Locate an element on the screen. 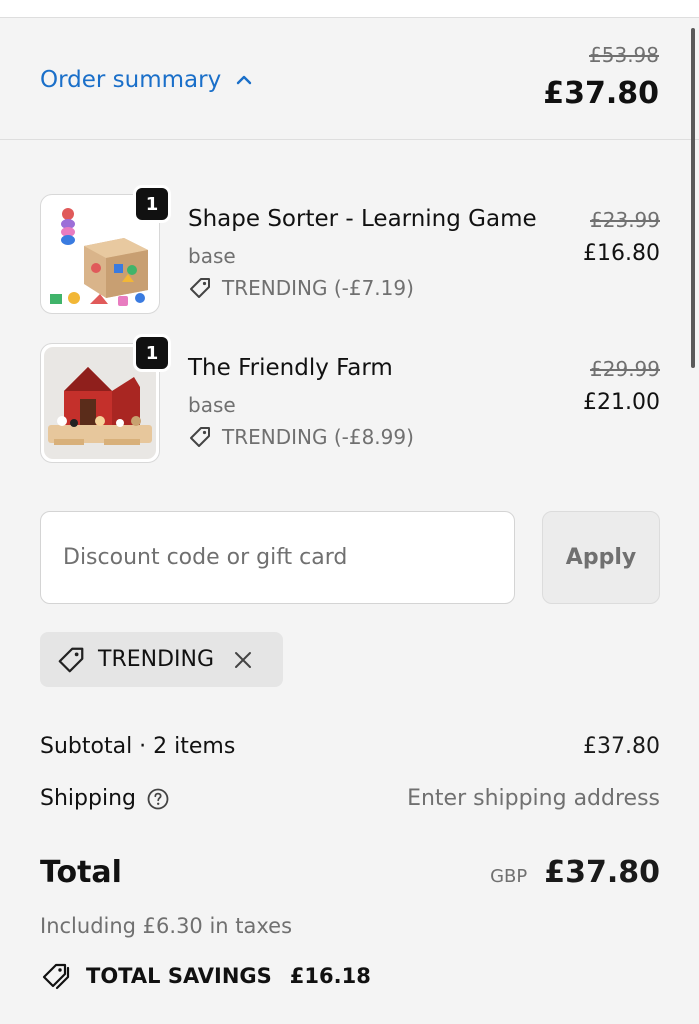 The image size is (699, 1024). price: £16.80 is located at coordinates (621, 253).